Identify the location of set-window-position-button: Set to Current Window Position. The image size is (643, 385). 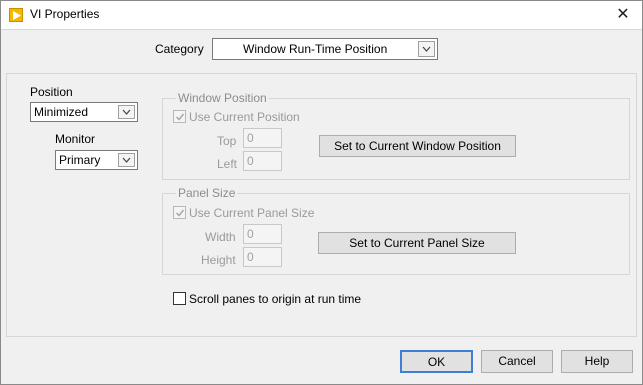
(417, 146).